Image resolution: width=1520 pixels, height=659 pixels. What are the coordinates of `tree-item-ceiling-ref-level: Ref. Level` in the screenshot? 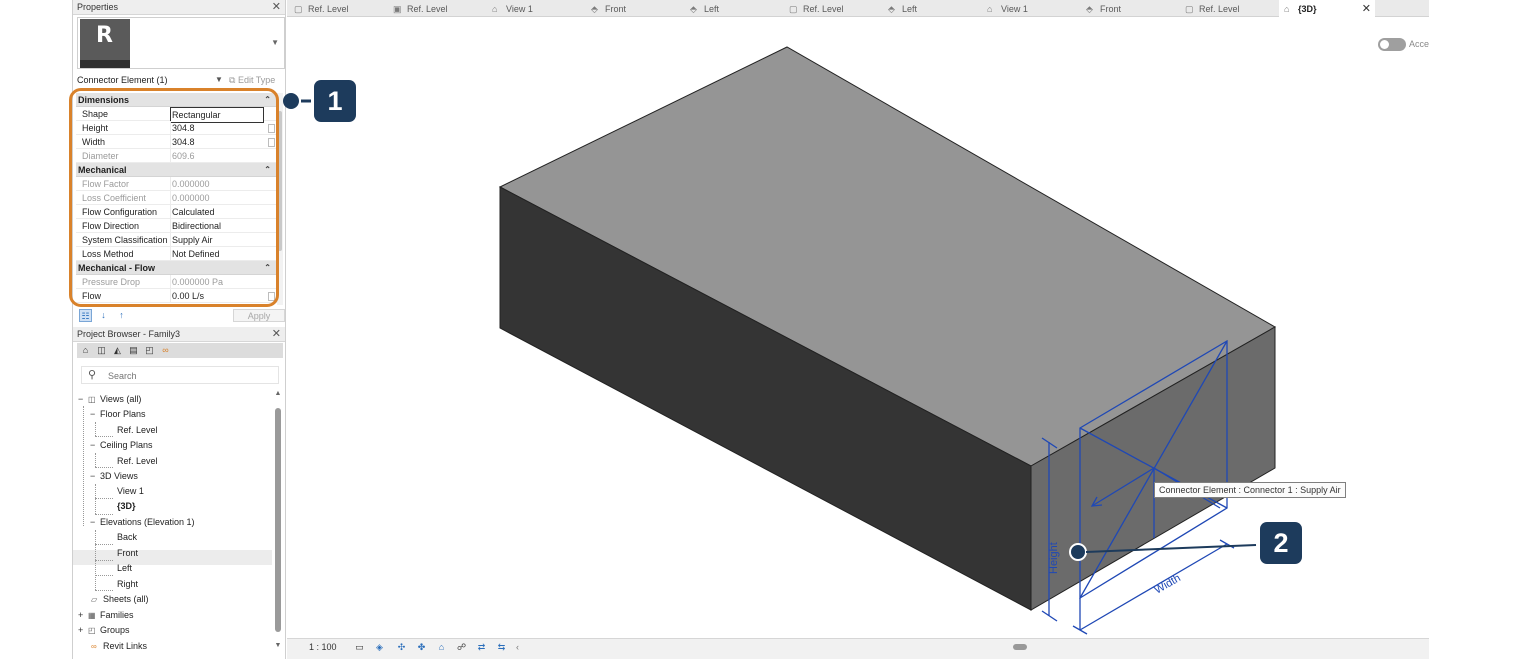 It's located at (137, 461).